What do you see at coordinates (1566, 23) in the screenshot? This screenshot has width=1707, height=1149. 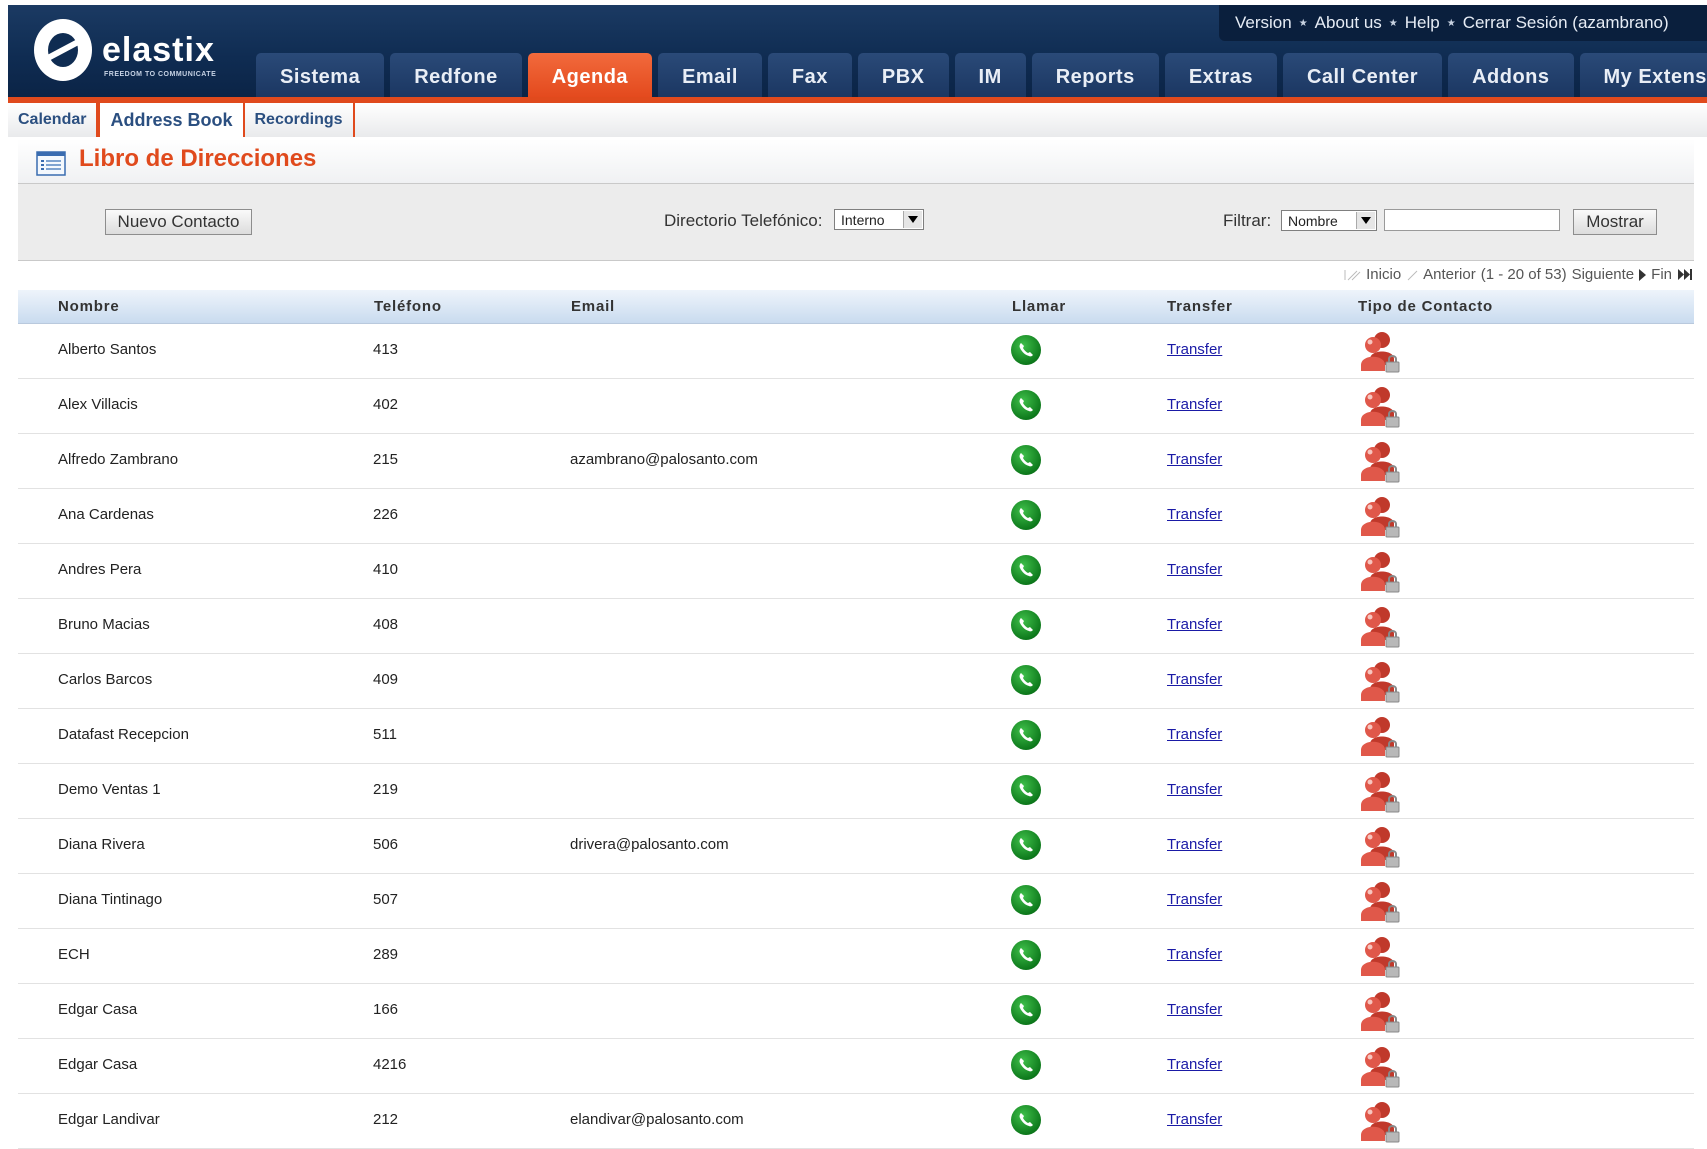 I see `logout-link: Cerrar Sesión (azambrano)` at bounding box center [1566, 23].